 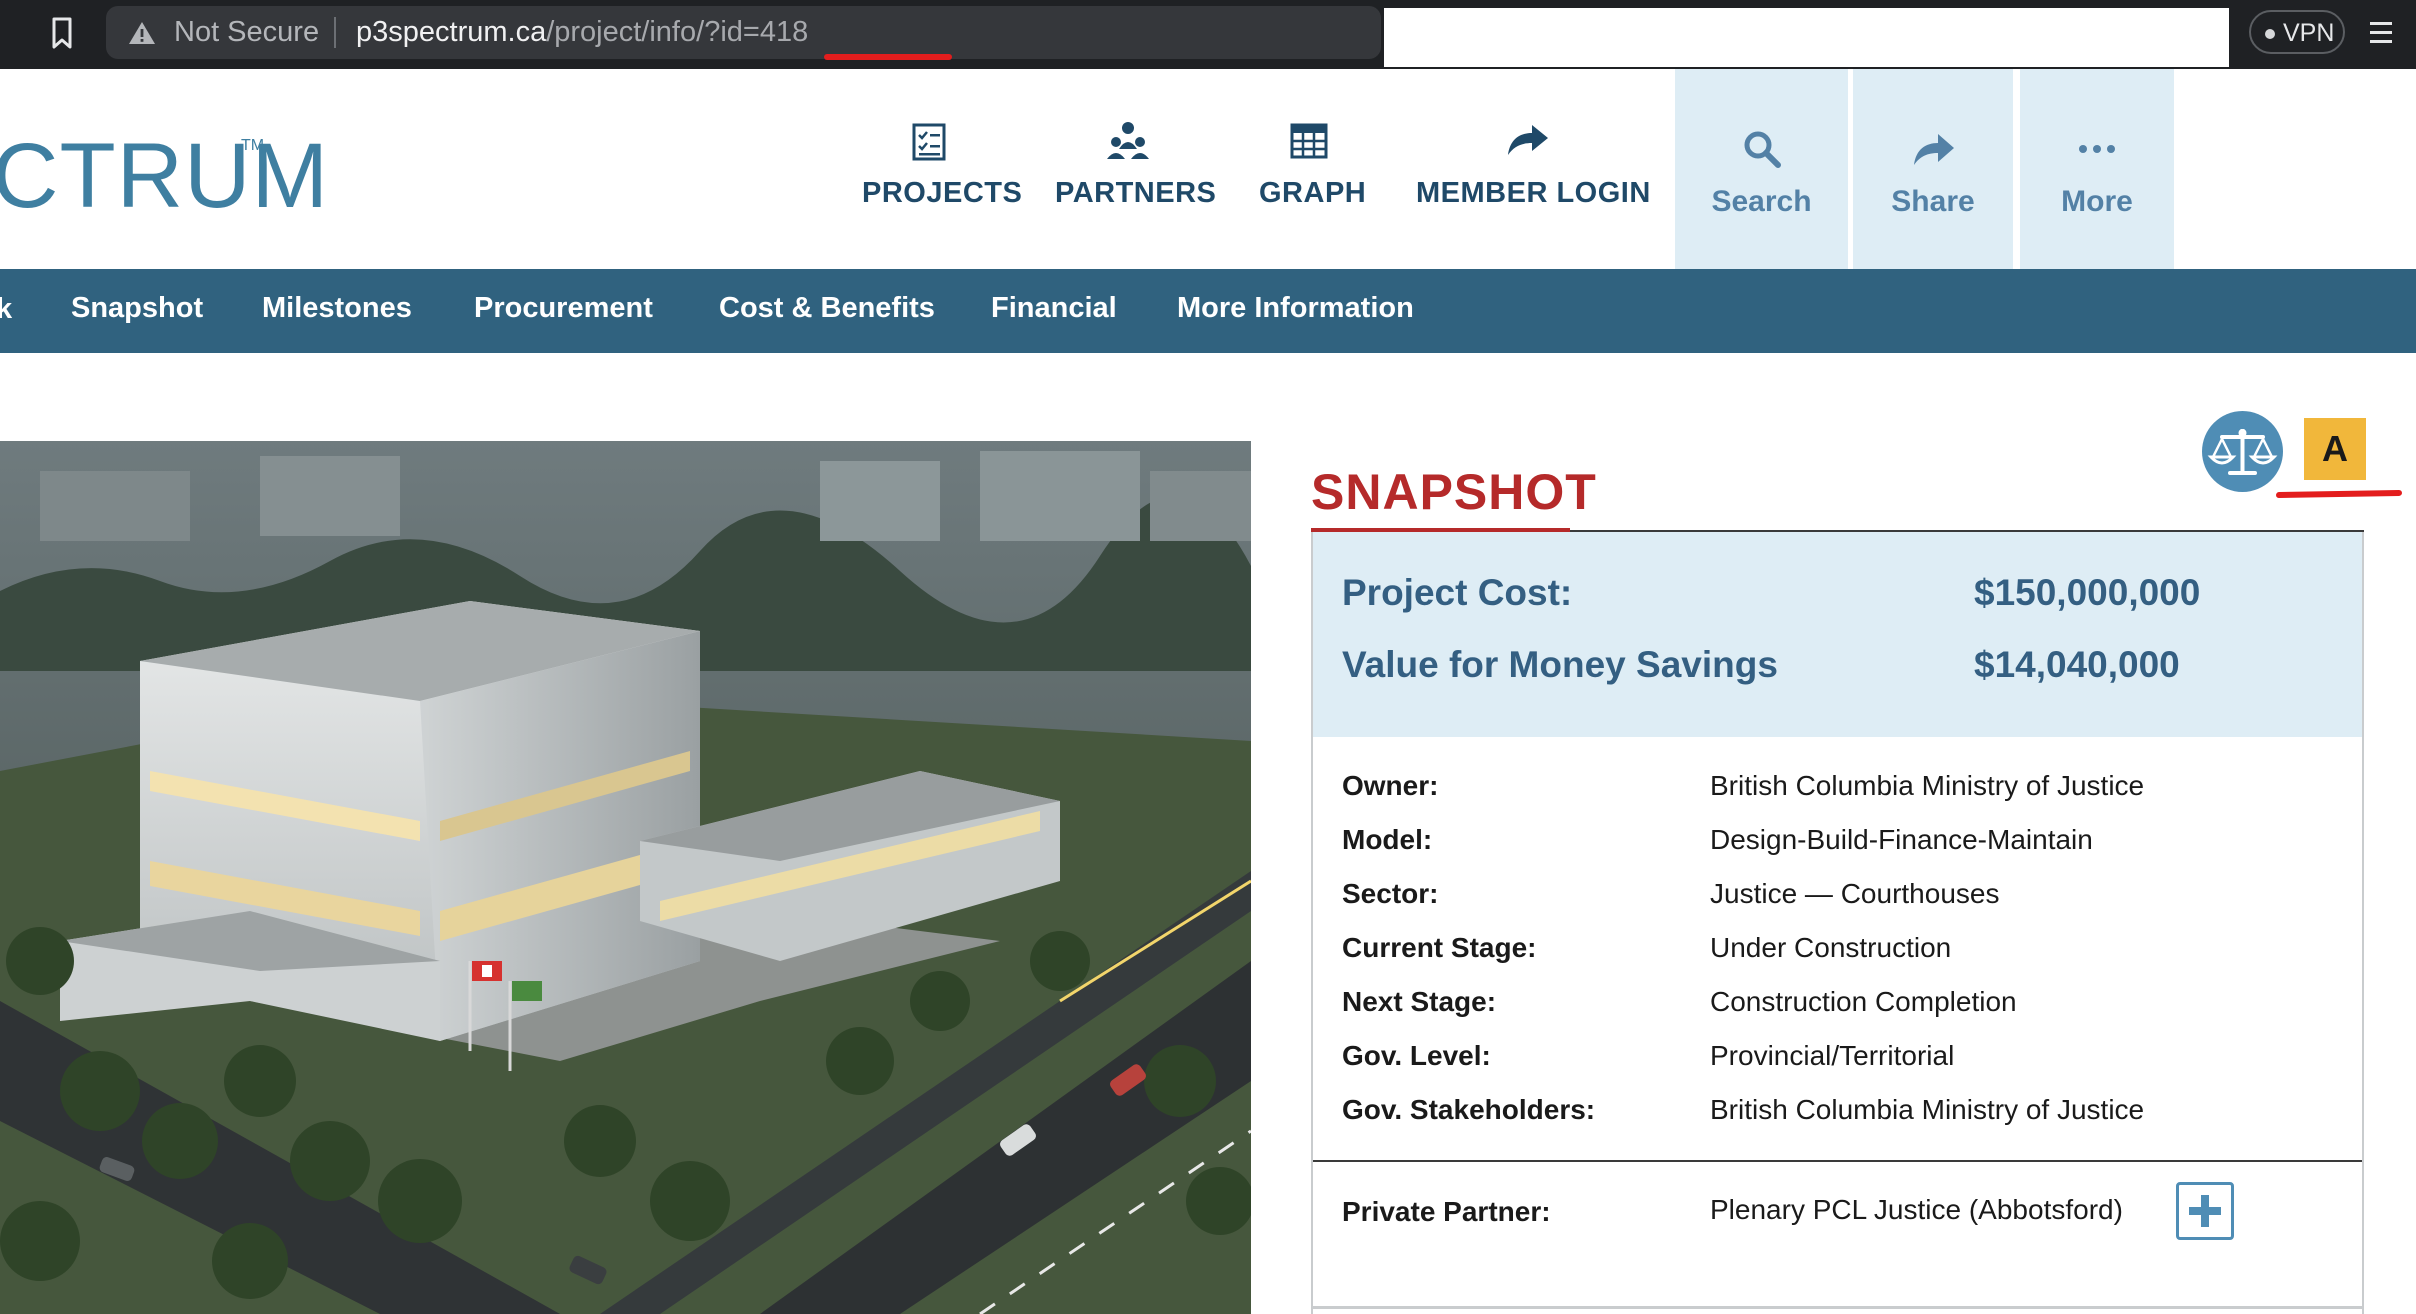 I want to click on nav-projects-label: PROJECTS, so click(x=942, y=193).